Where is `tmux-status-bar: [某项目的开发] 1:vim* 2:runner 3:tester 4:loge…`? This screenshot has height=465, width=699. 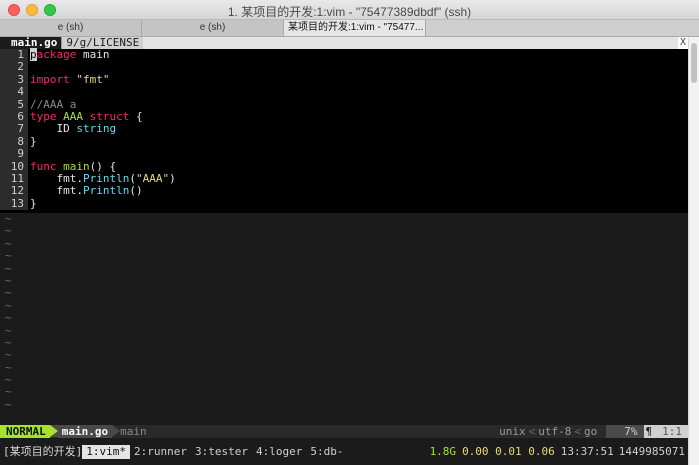
tmux-status-bar: [某项目的开发] 1:vim* 2:runner 3:tester 4:loge… is located at coordinates (344, 452).